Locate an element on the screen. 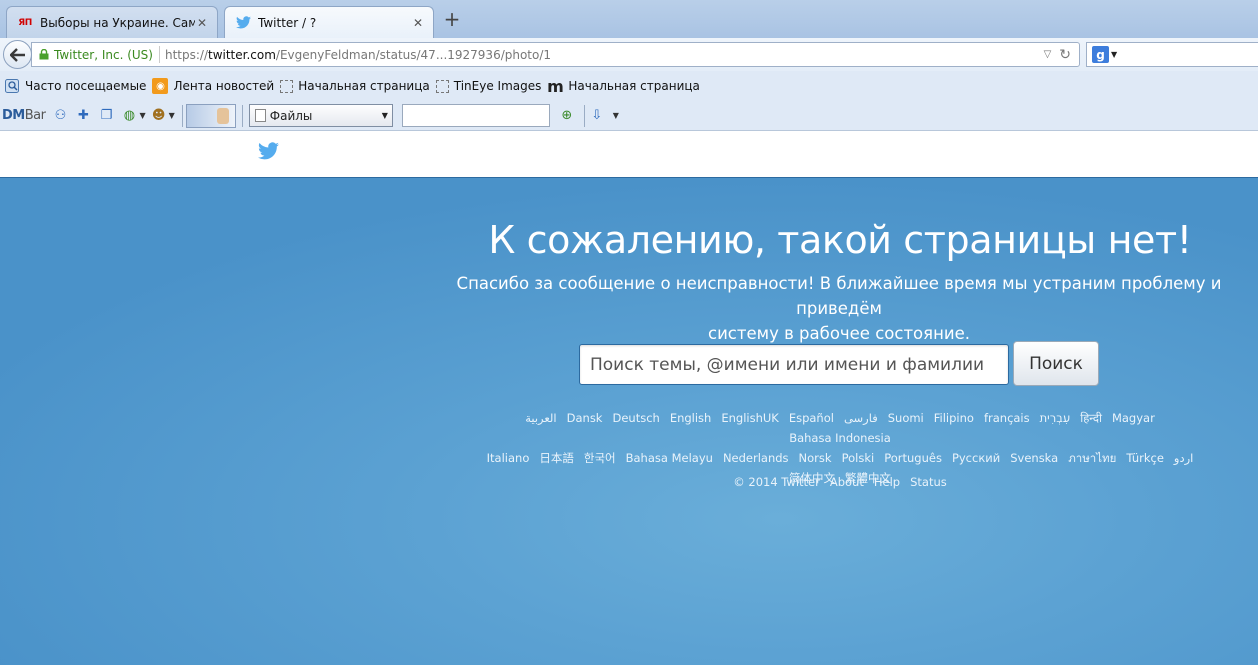  language-link: Norsk is located at coordinates (815, 458).